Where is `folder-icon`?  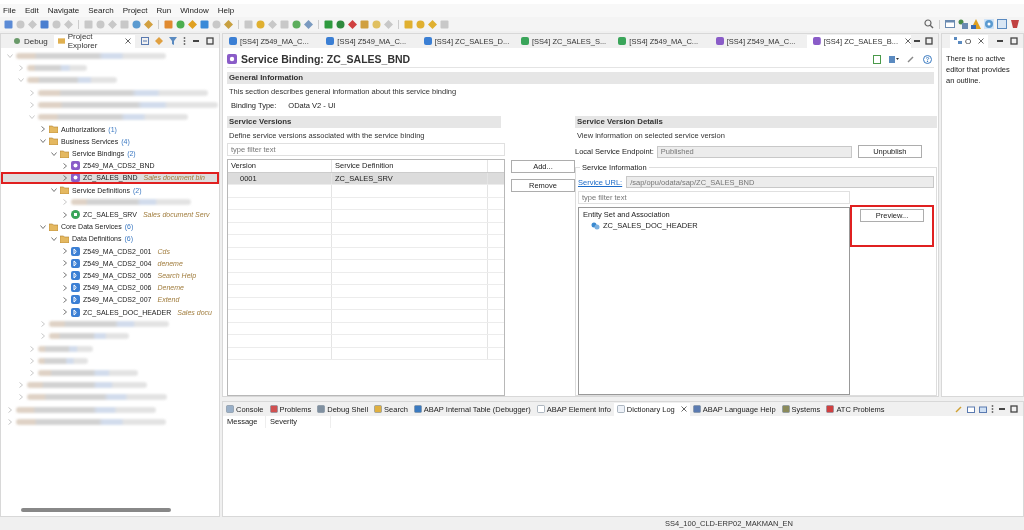 folder-icon is located at coordinates (61, 41).